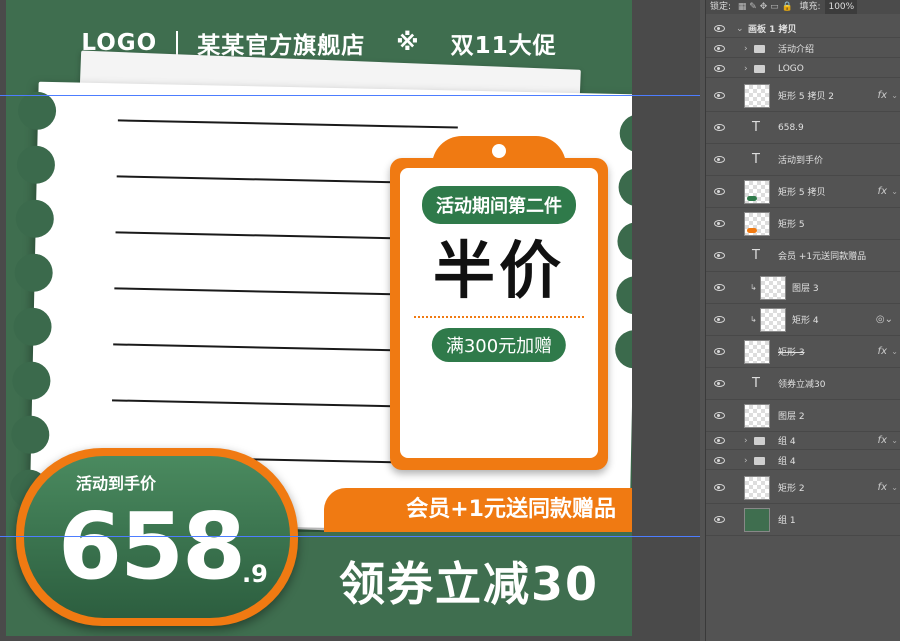 The width and height of the screenshot is (900, 641). What do you see at coordinates (177, 43) in the screenshot?
I see `title-divider` at bounding box center [177, 43].